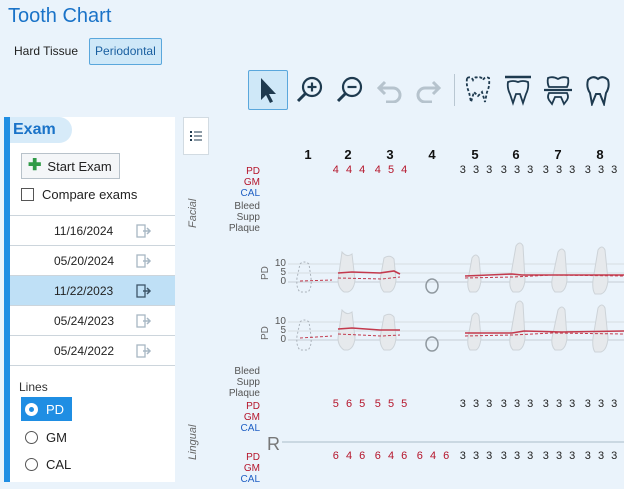  Describe the element at coordinates (59, 464) in the screenshot. I see `line-option-label: CAL` at that location.